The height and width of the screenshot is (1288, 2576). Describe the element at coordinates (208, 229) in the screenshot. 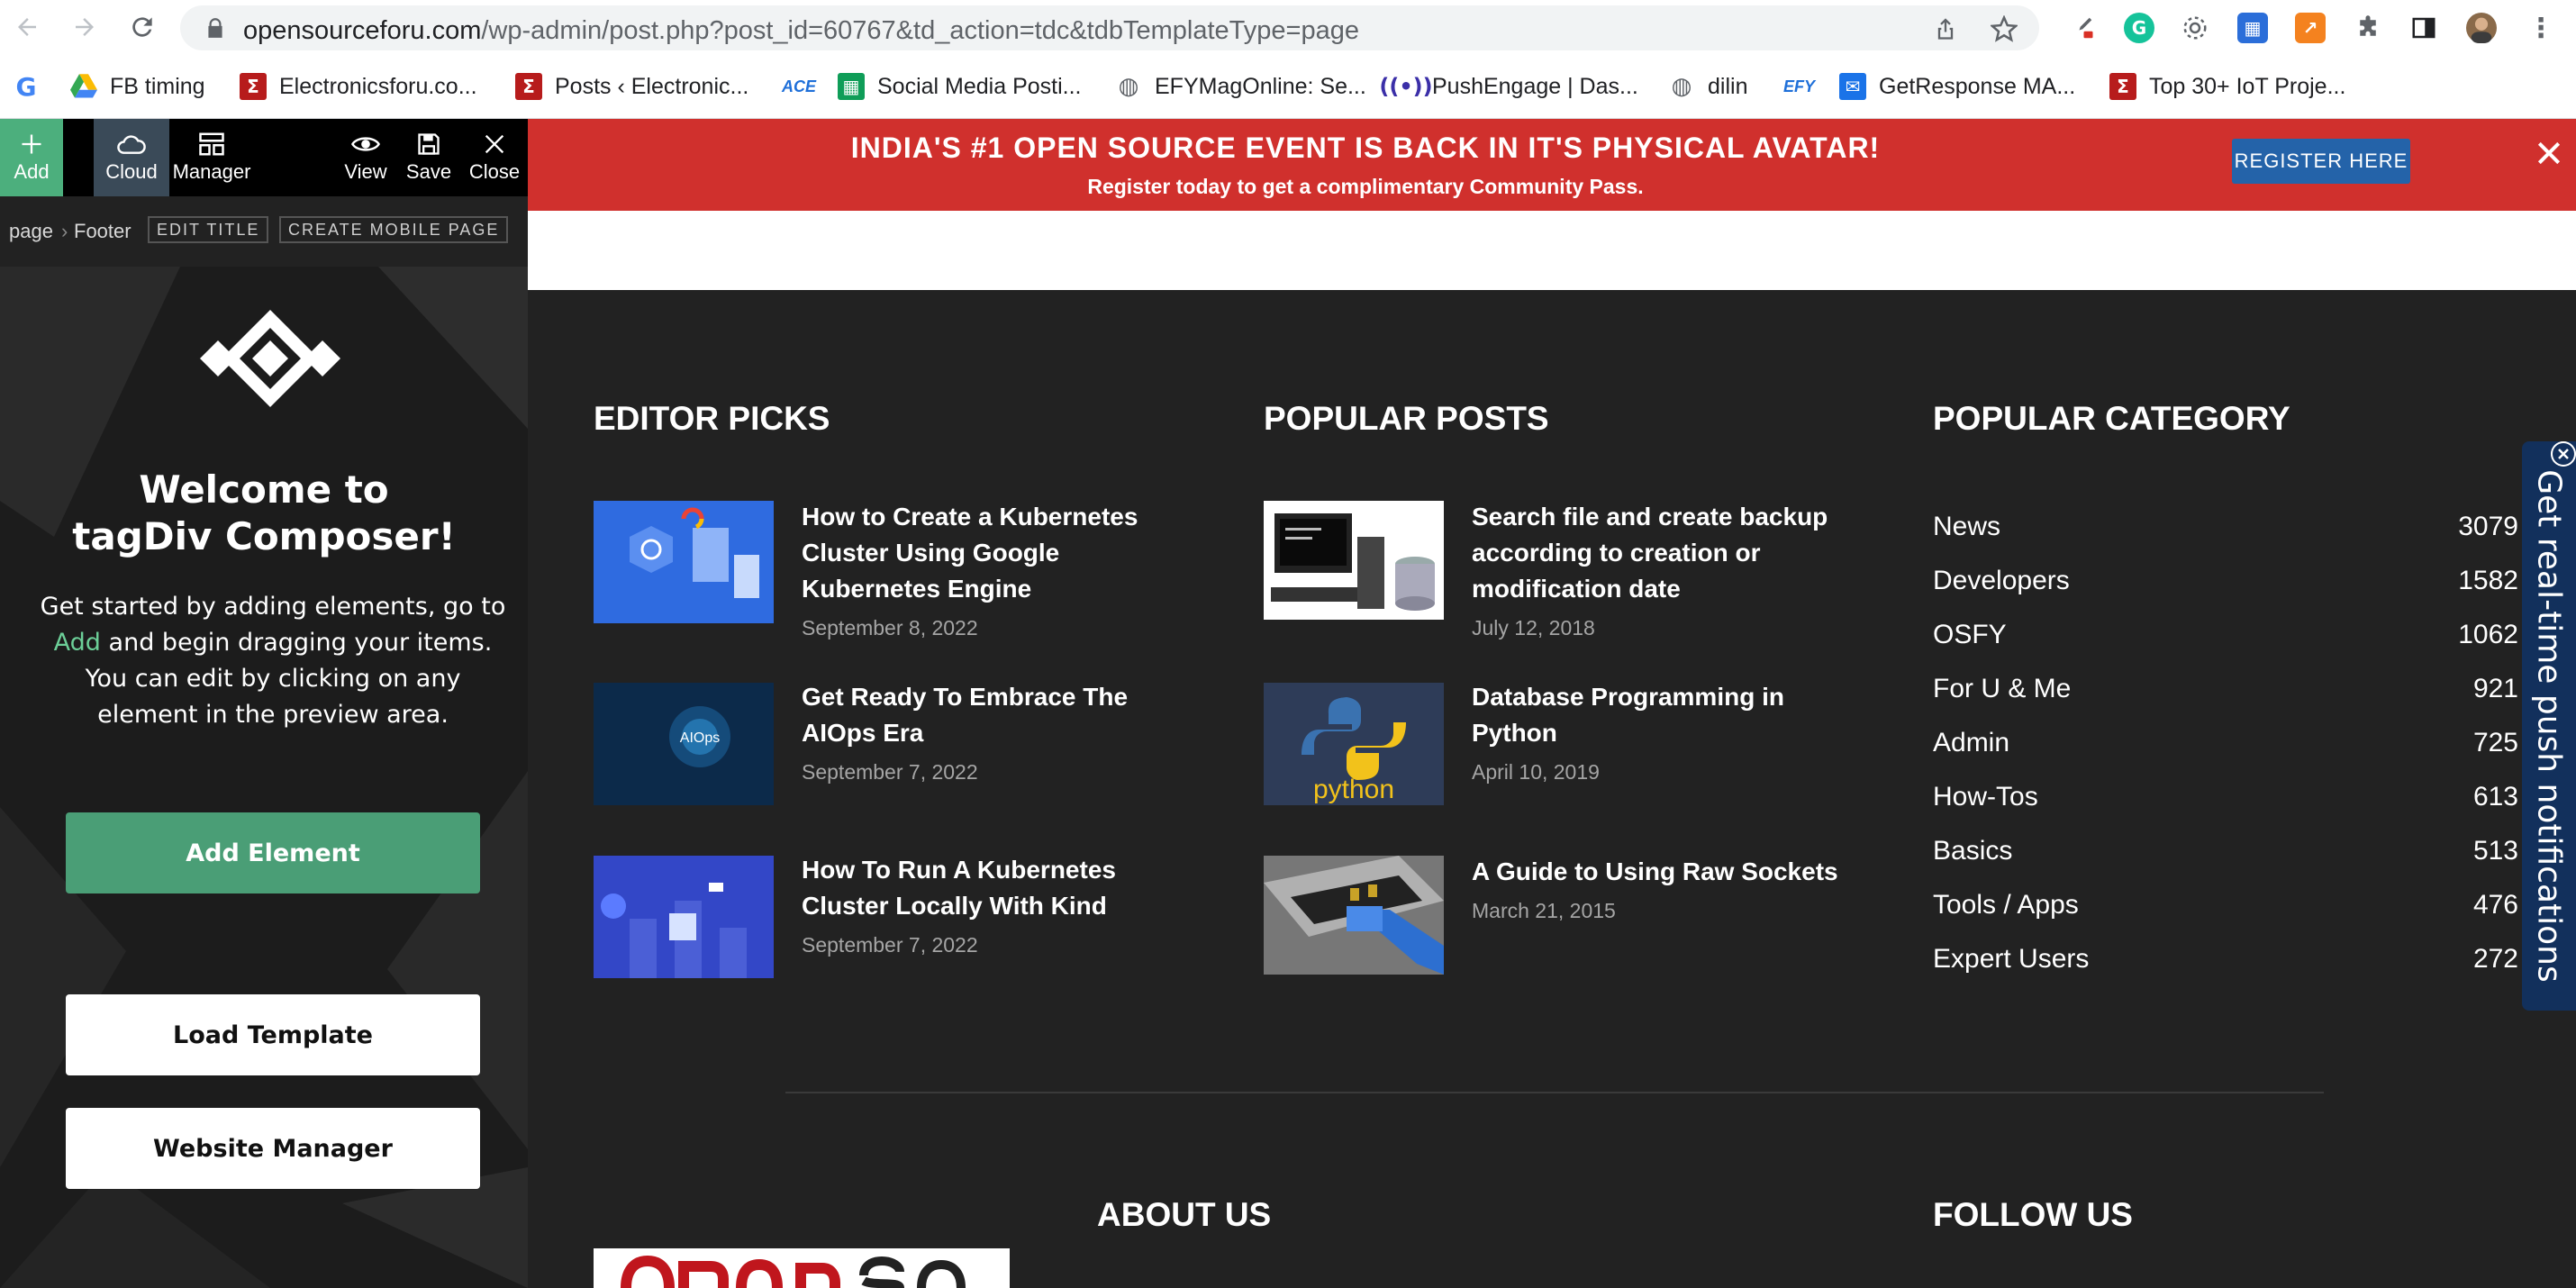

I see `edit-title-button: EDIT TITLE` at that location.